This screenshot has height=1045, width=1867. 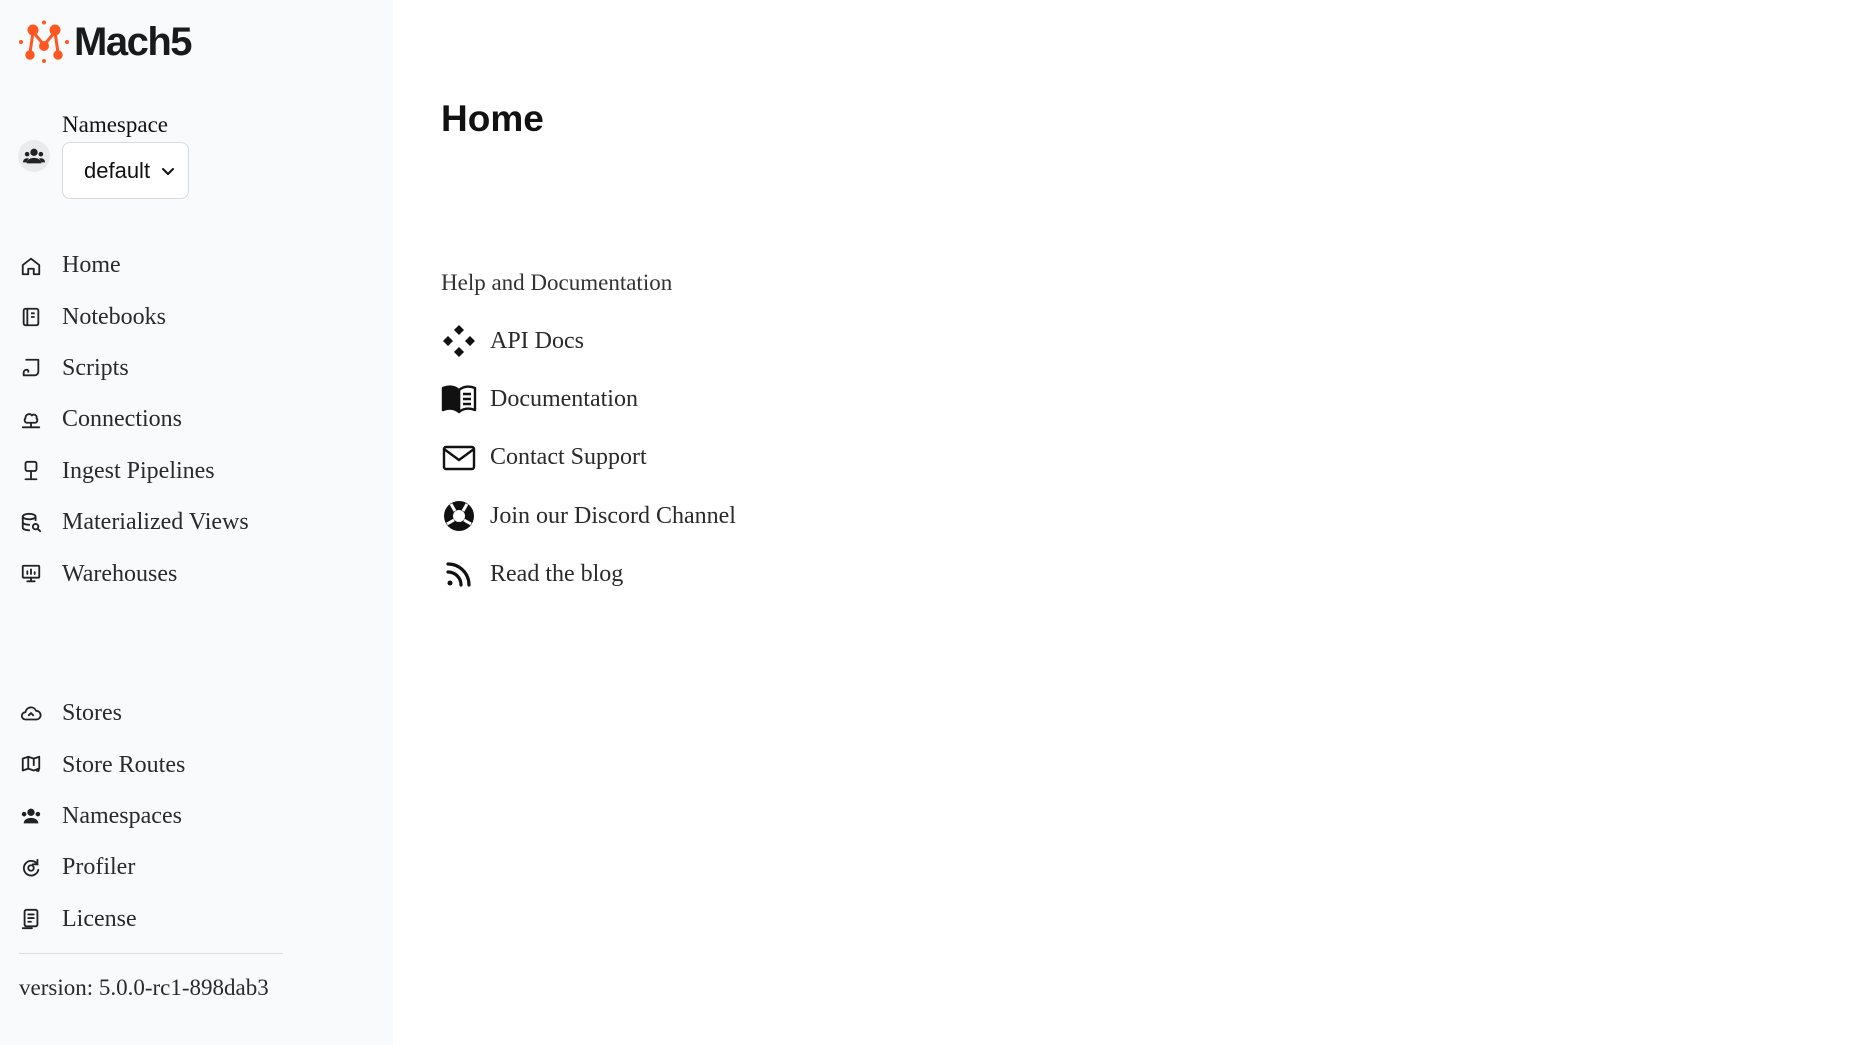 I want to click on help-link-contact-support: Contact Support, so click(x=588, y=458).